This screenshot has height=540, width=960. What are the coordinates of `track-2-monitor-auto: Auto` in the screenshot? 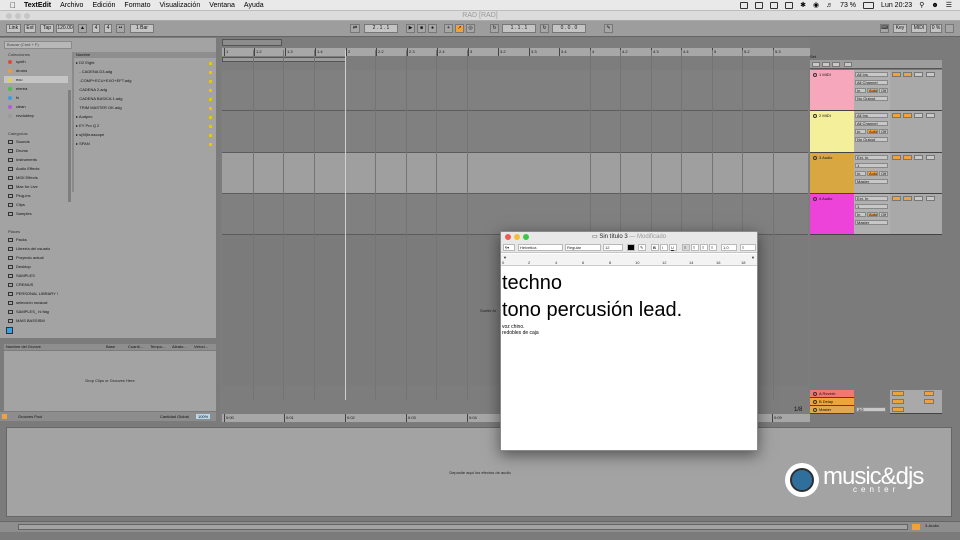 It's located at (872, 131).